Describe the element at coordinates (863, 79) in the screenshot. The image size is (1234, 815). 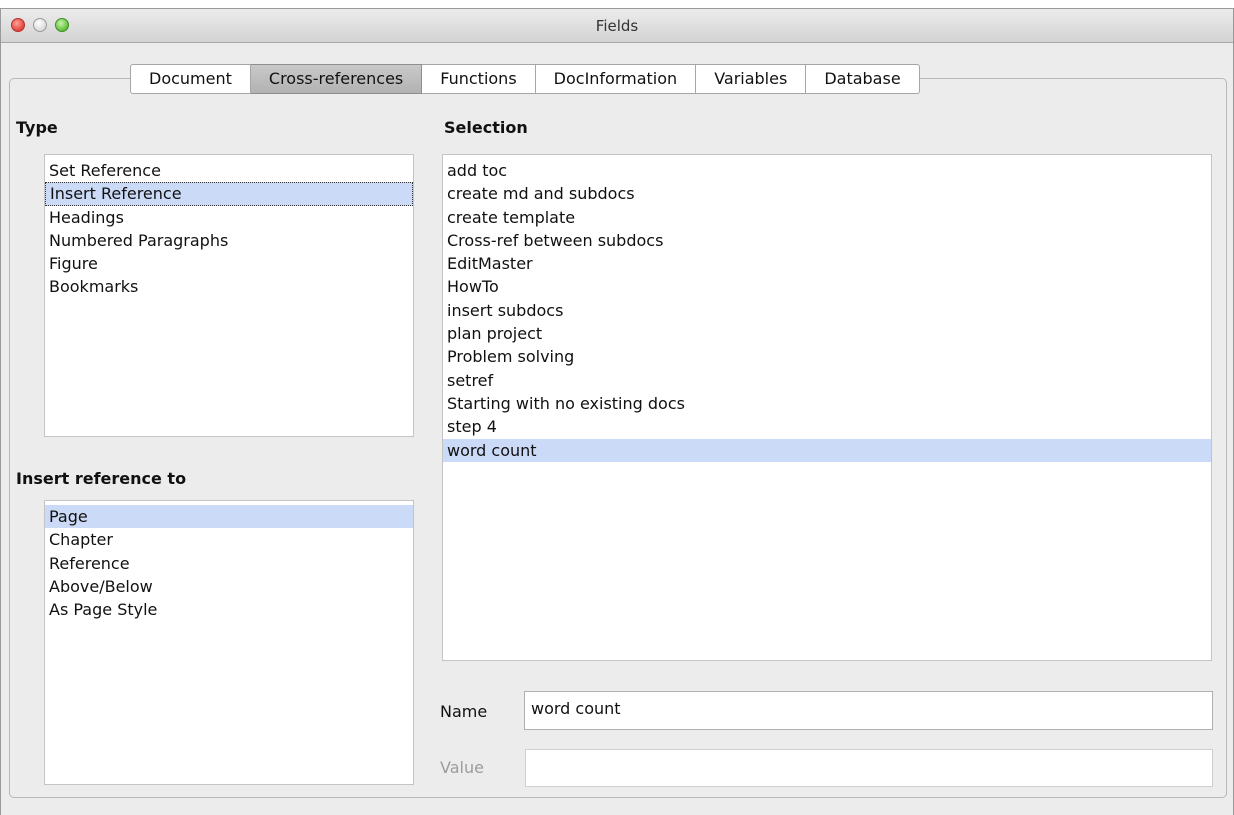
I see `tab-database: Database` at that location.